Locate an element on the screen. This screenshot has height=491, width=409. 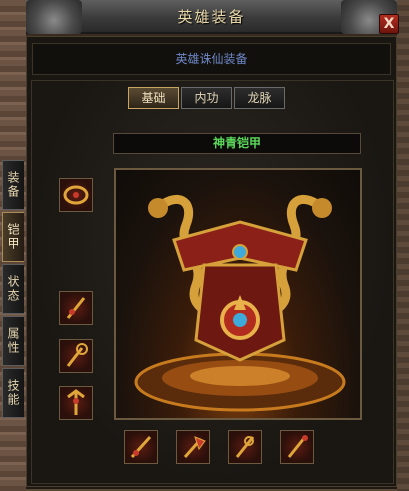
side-tab-skills: 技能 is located at coordinates (13, 393).